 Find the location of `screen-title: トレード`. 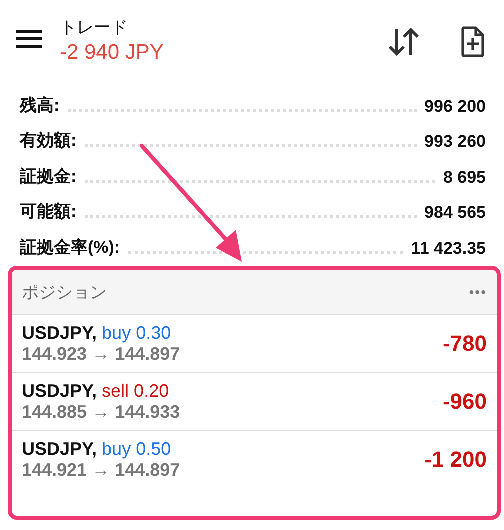

screen-title: トレード is located at coordinates (94, 28).